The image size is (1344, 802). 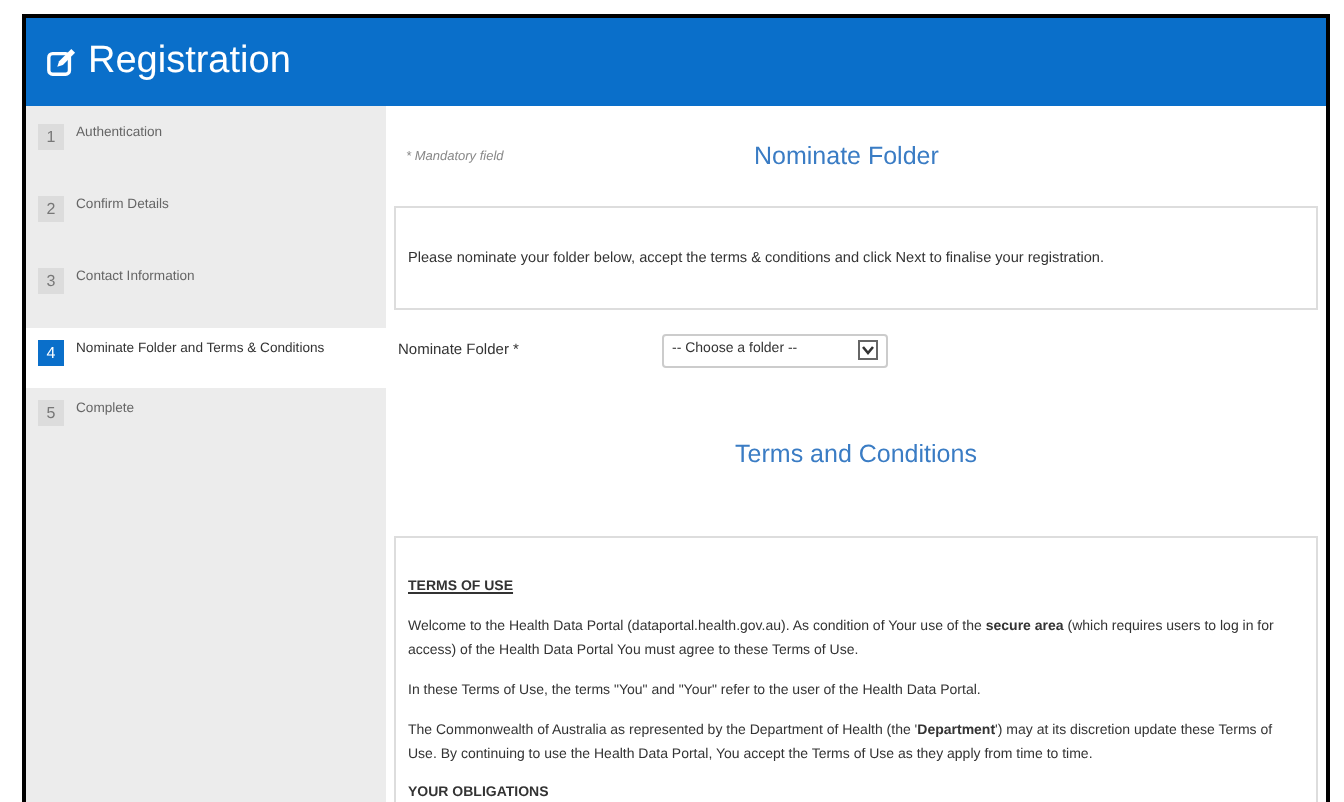 I want to click on step-number: 4, so click(x=51, y=353).